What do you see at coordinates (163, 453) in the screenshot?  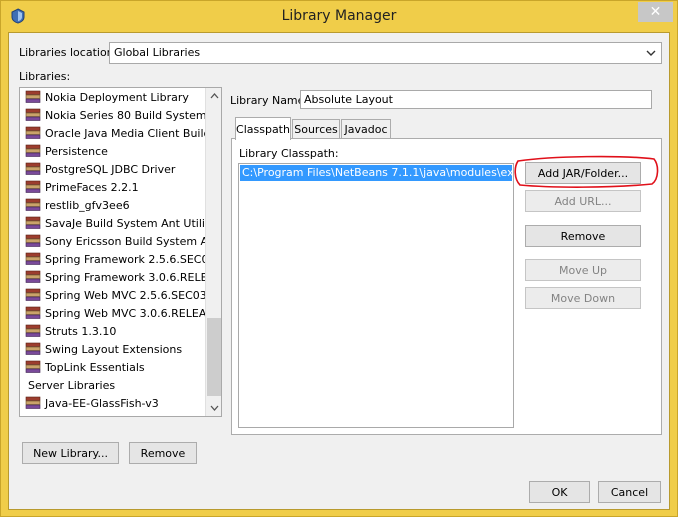 I see `remove-library-button: Remove` at bounding box center [163, 453].